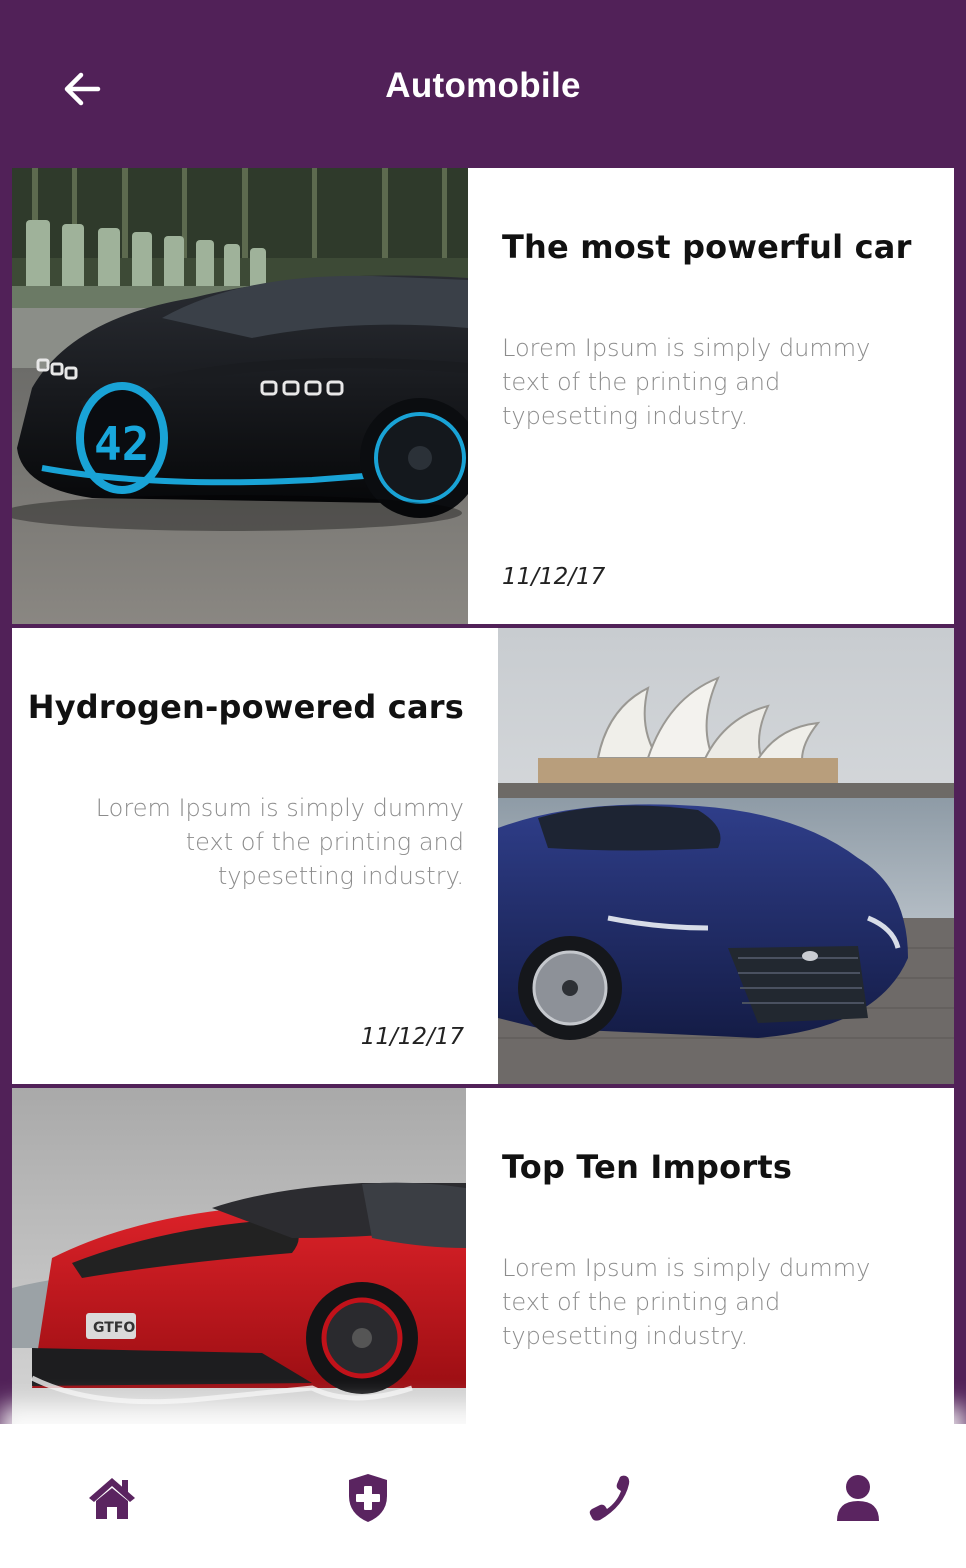 The image size is (966, 1568). I want to click on article-title: The most powerful car, so click(707, 247).